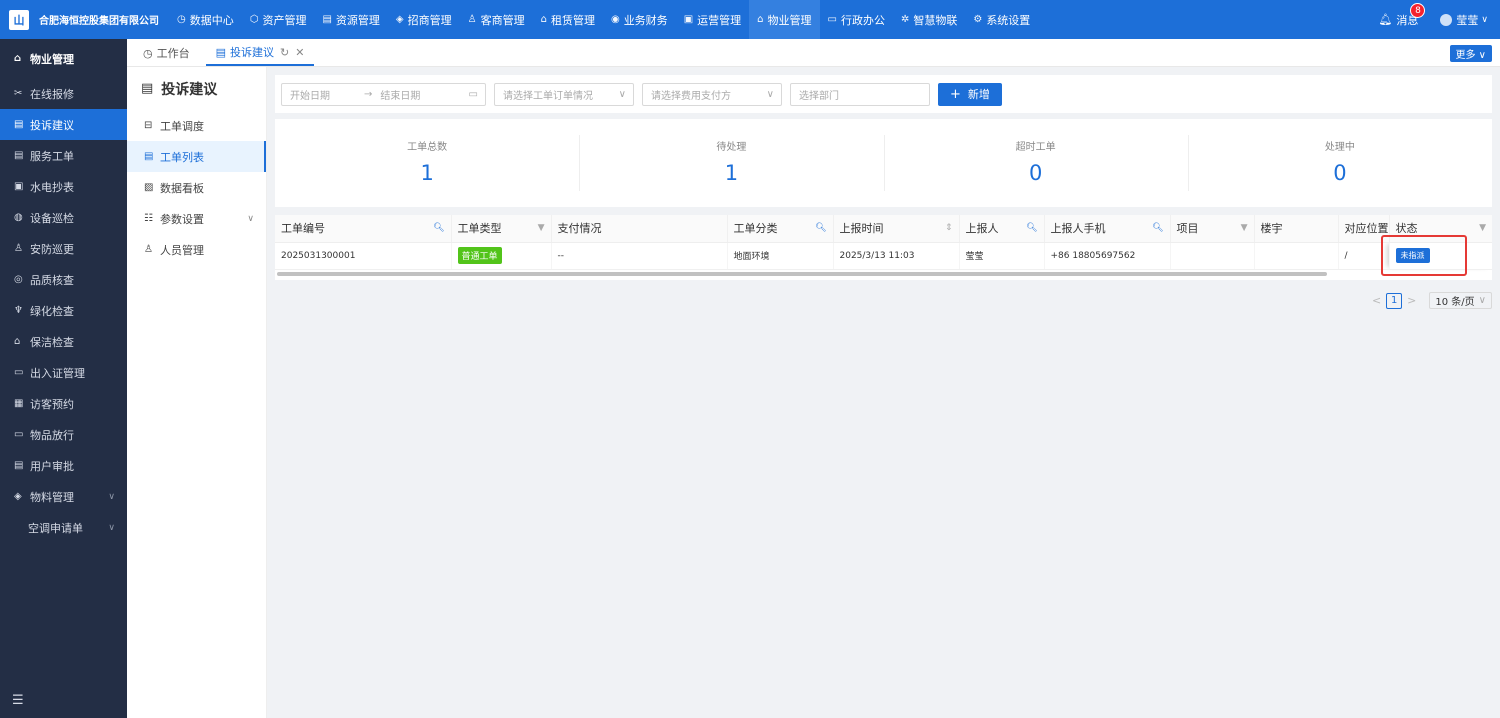  Describe the element at coordinates (1295, 256) in the screenshot. I see `cell-building` at that location.